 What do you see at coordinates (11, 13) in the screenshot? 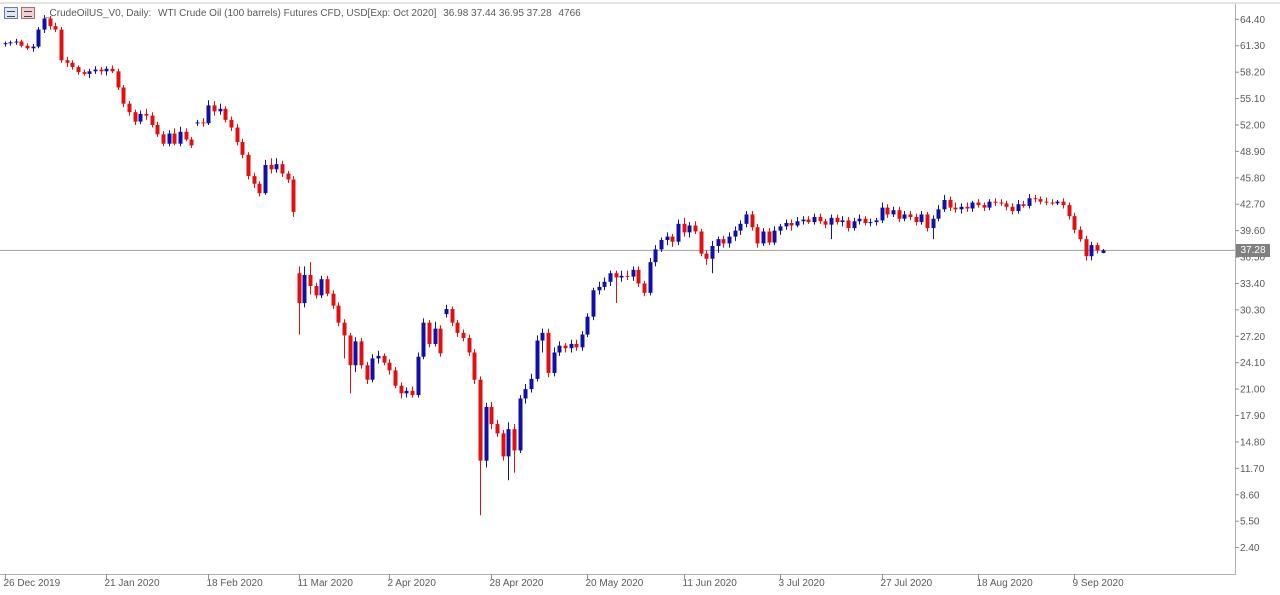
I see `chart-window-icon` at bounding box center [11, 13].